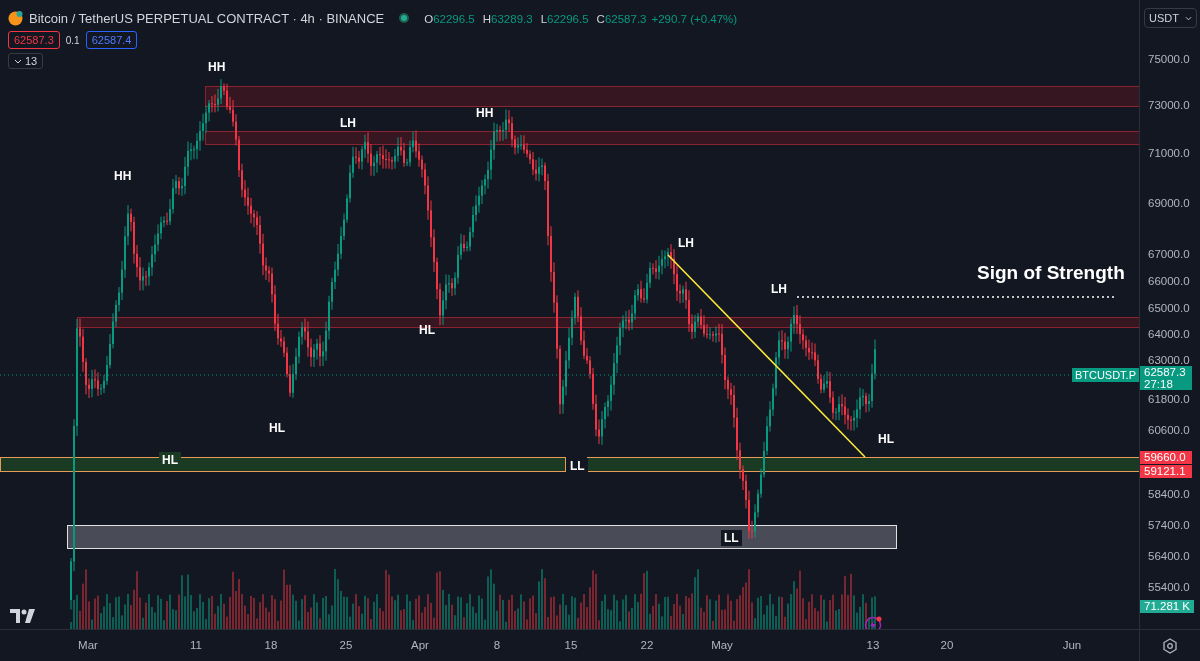 This screenshot has height=661, width=1200. Describe the element at coordinates (346, 645) in the screenshot. I see `time-label: 25` at that location.